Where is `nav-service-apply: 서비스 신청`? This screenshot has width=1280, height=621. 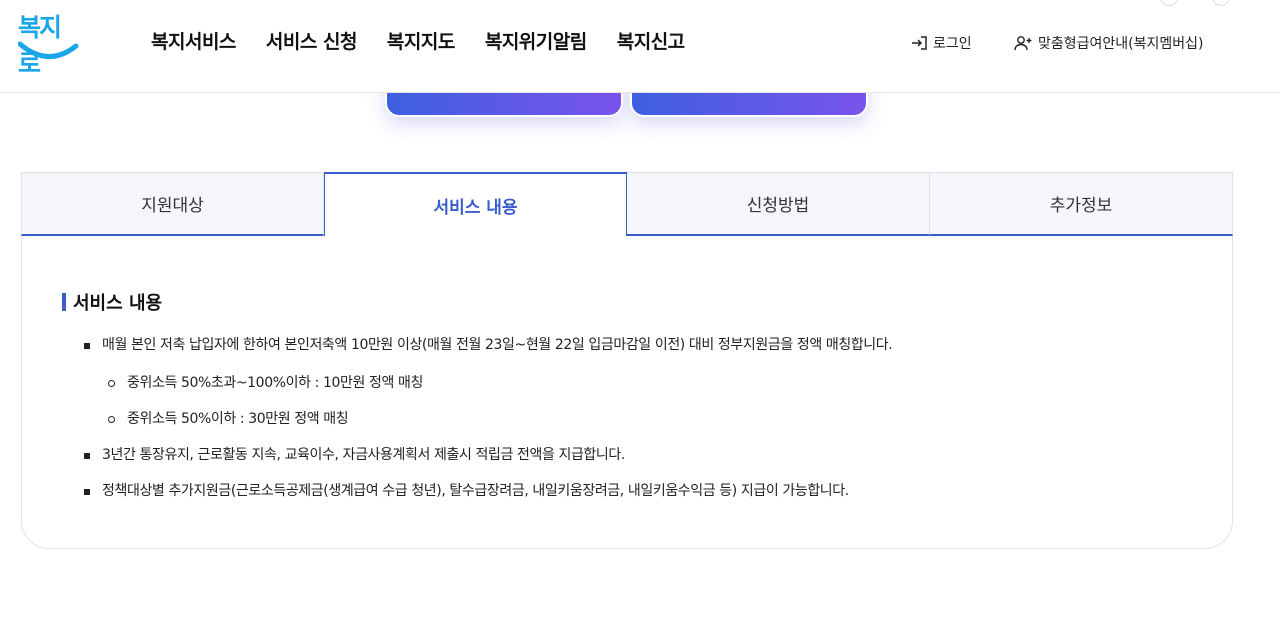
nav-service-apply: 서비스 신청 is located at coordinates (312, 40).